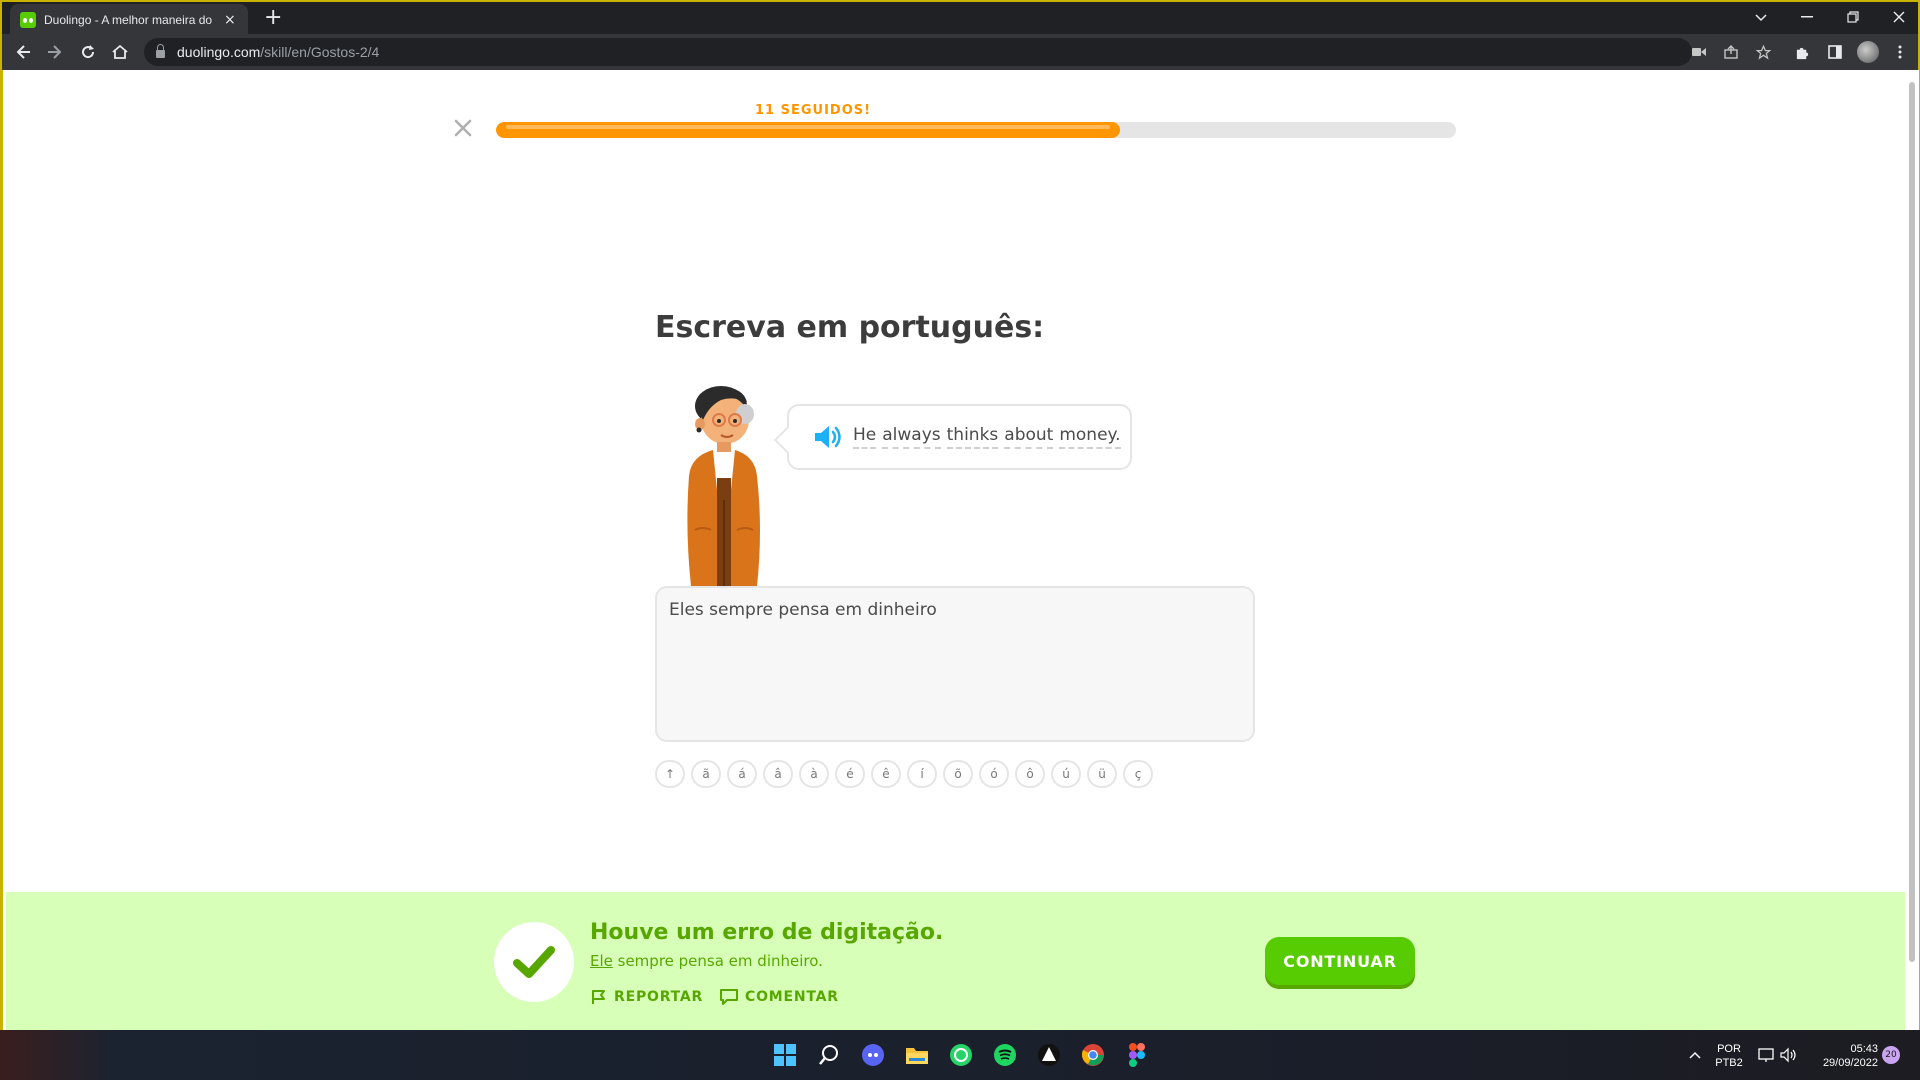 The width and height of the screenshot is (1920, 1080). What do you see at coordinates (1090, 437) in the screenshot?
I see `prompt-word: money.` at bounding box center [1090, 437].